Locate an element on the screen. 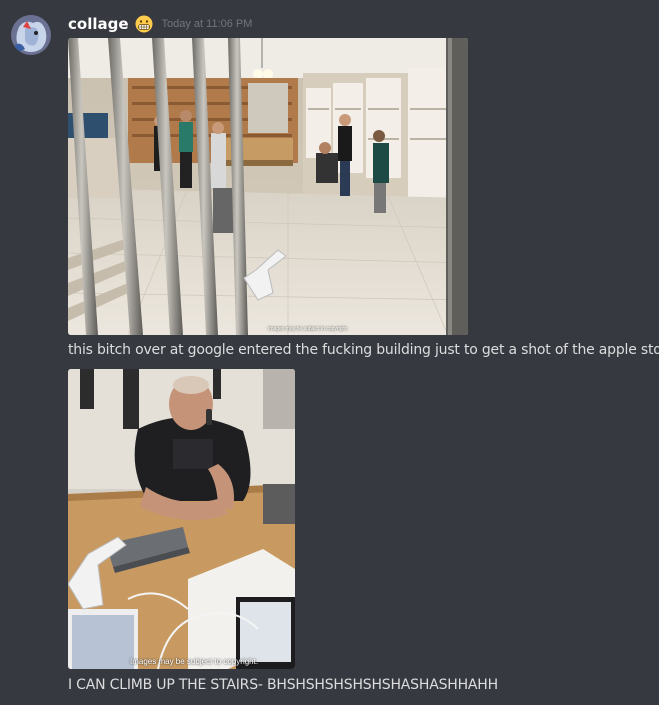  message-timestamp: Today at 11:06 PM is located at coordinates (207, 24).